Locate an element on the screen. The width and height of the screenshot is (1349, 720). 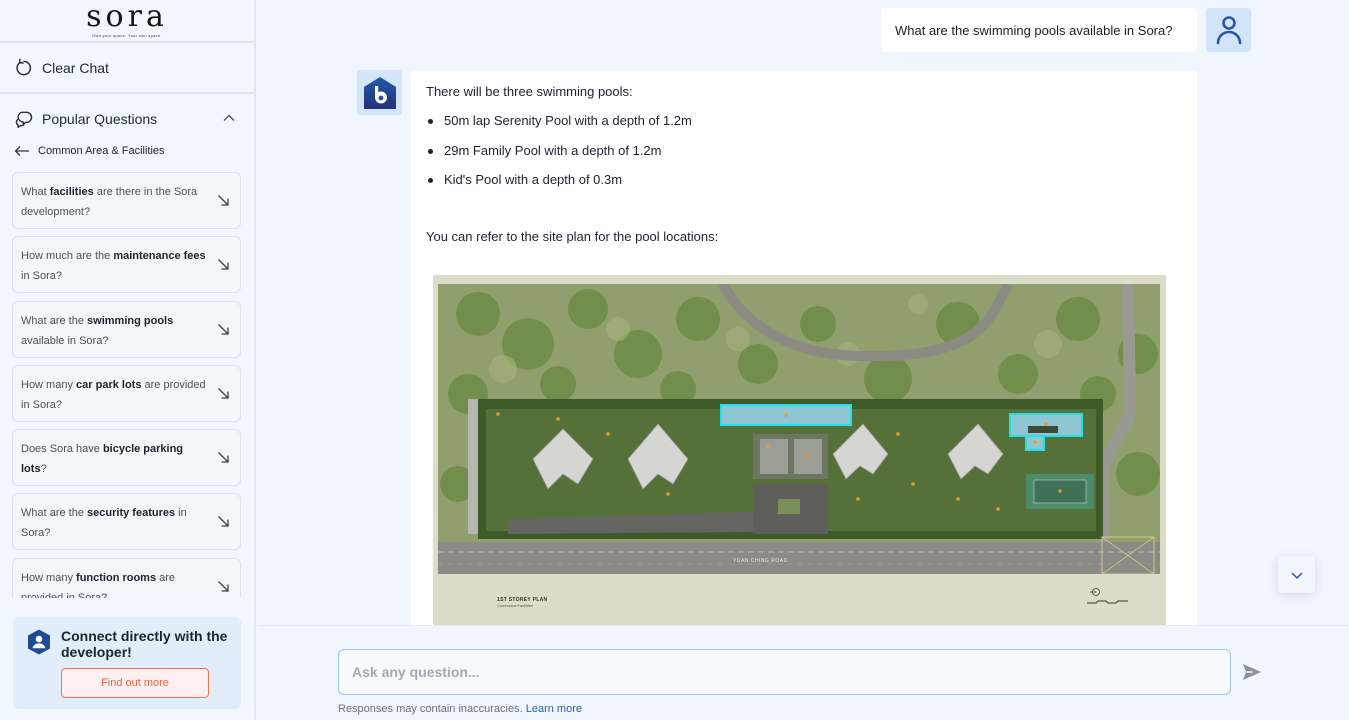
bot-logo-icon is located at coordinates (379, 92).